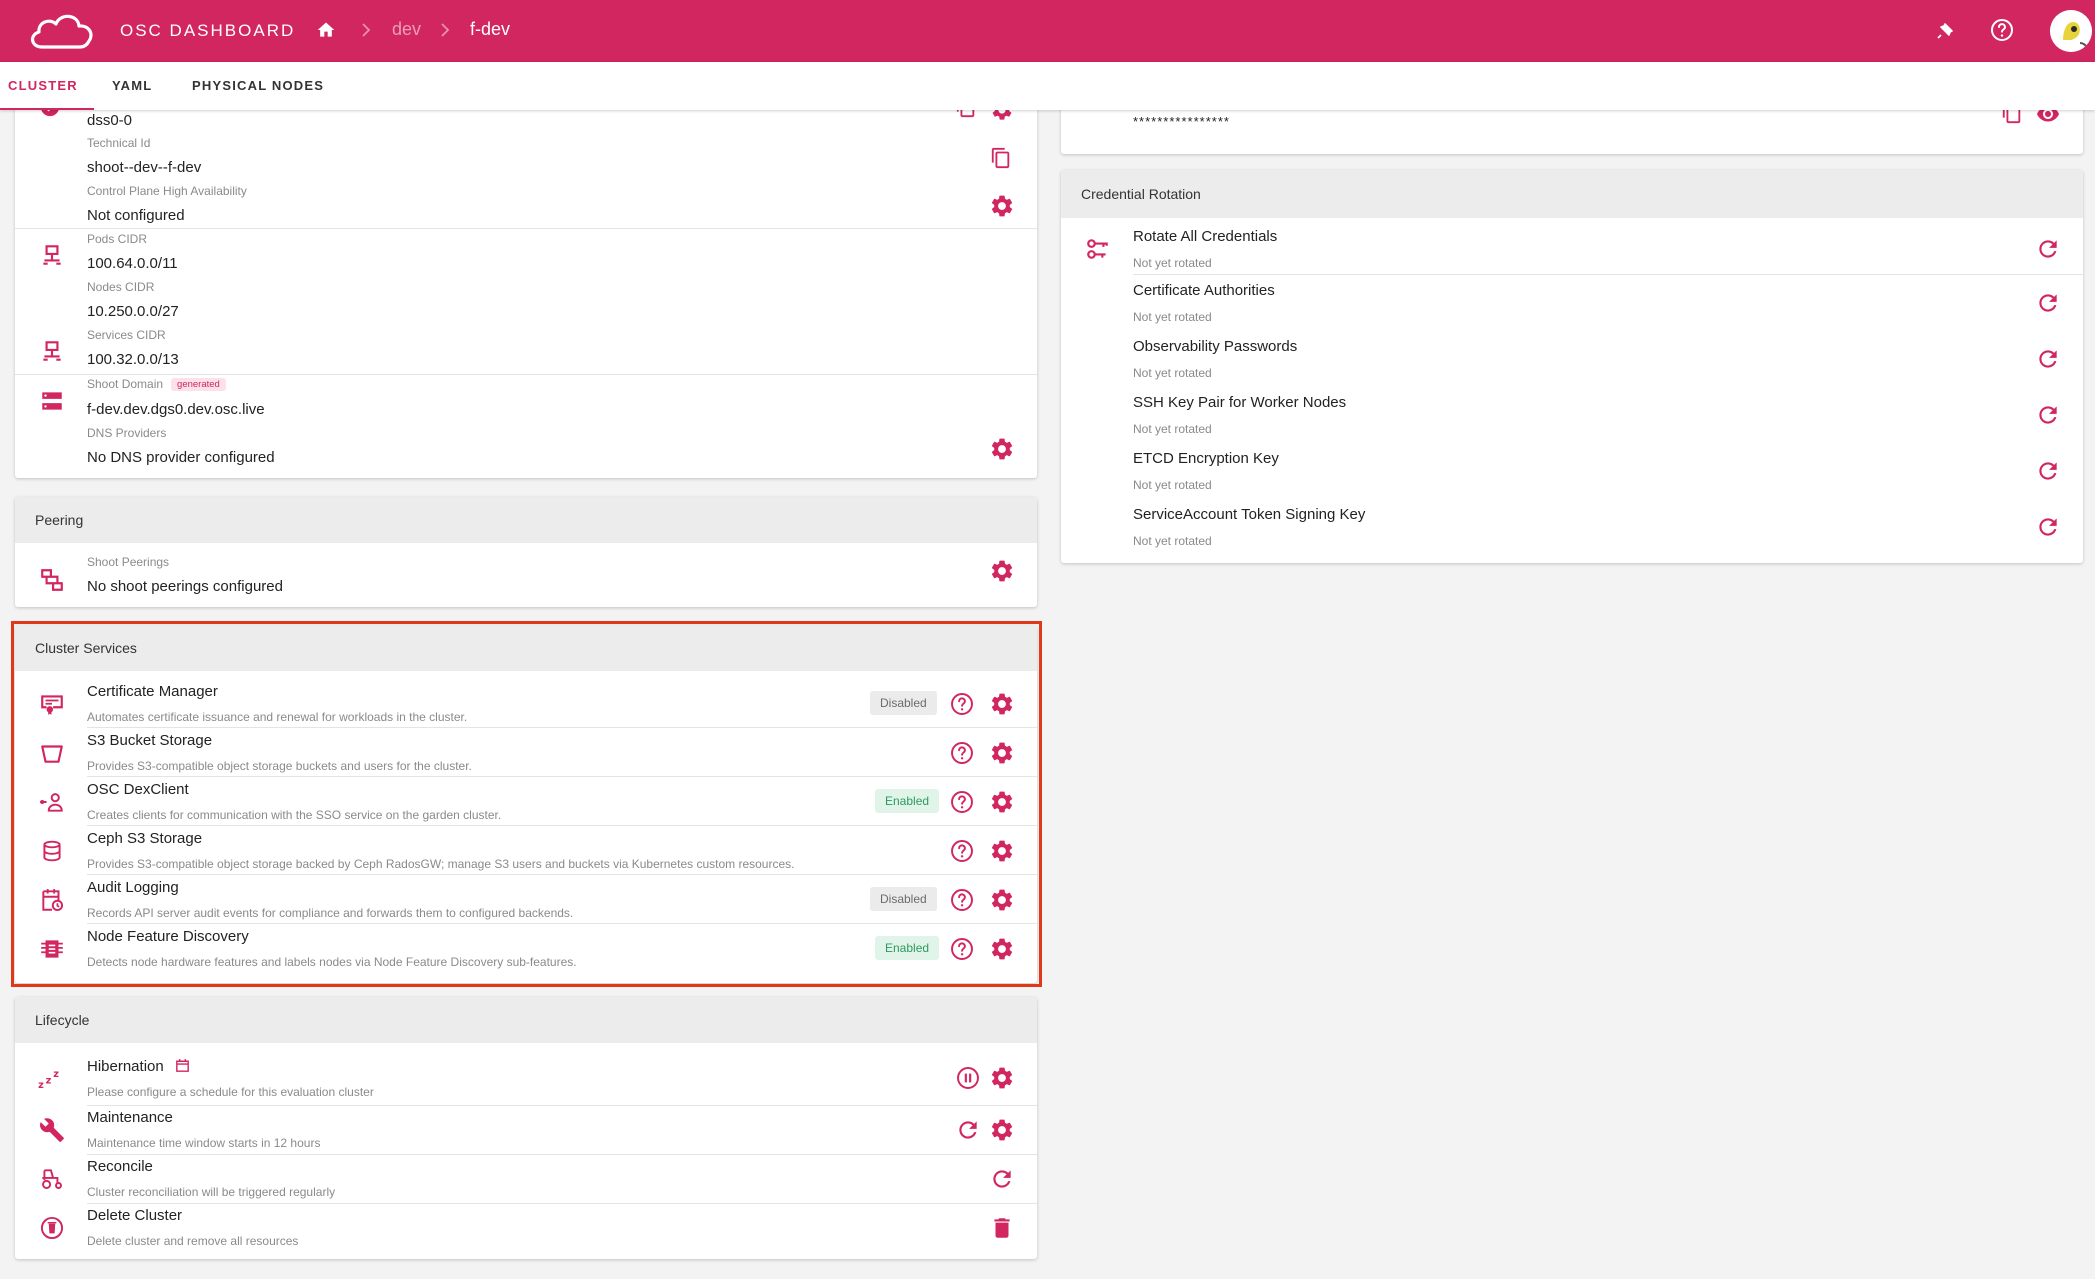  What do you see at coordinates (1215, 346) in the screenshot?
I see `rotation-name: Observability Passwords` at bounding box center [1215, 346].